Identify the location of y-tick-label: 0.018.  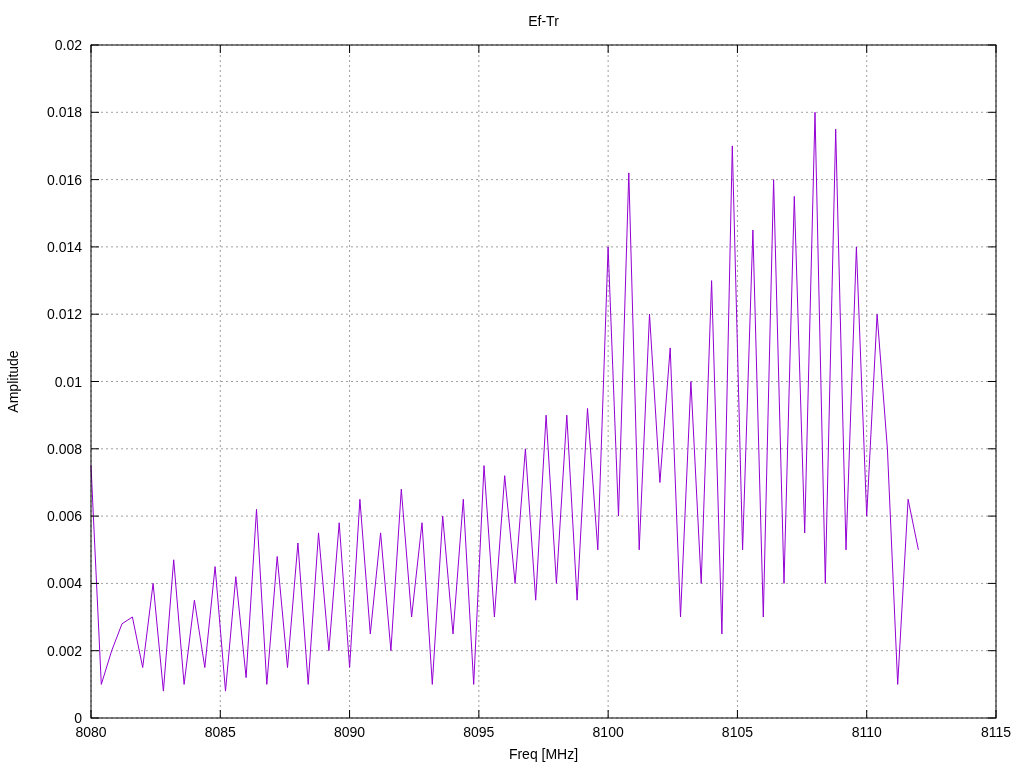
(64, 112).